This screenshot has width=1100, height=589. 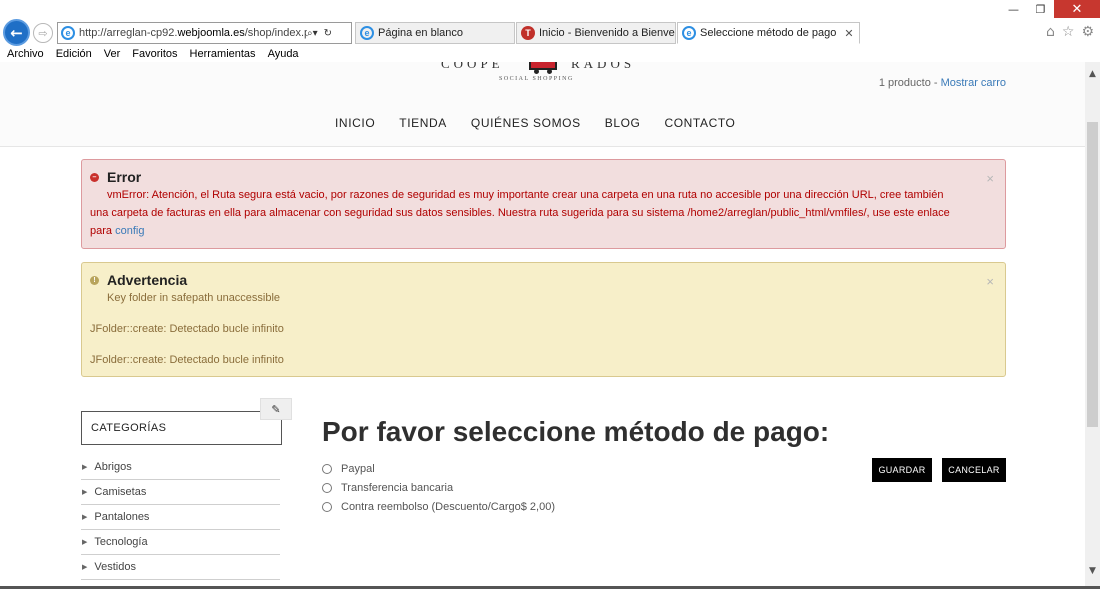 What do you see at coordinates (472, 66) in the screenshot?
I see `logo-text-left: COOPE` at bounding box center [472, 66].